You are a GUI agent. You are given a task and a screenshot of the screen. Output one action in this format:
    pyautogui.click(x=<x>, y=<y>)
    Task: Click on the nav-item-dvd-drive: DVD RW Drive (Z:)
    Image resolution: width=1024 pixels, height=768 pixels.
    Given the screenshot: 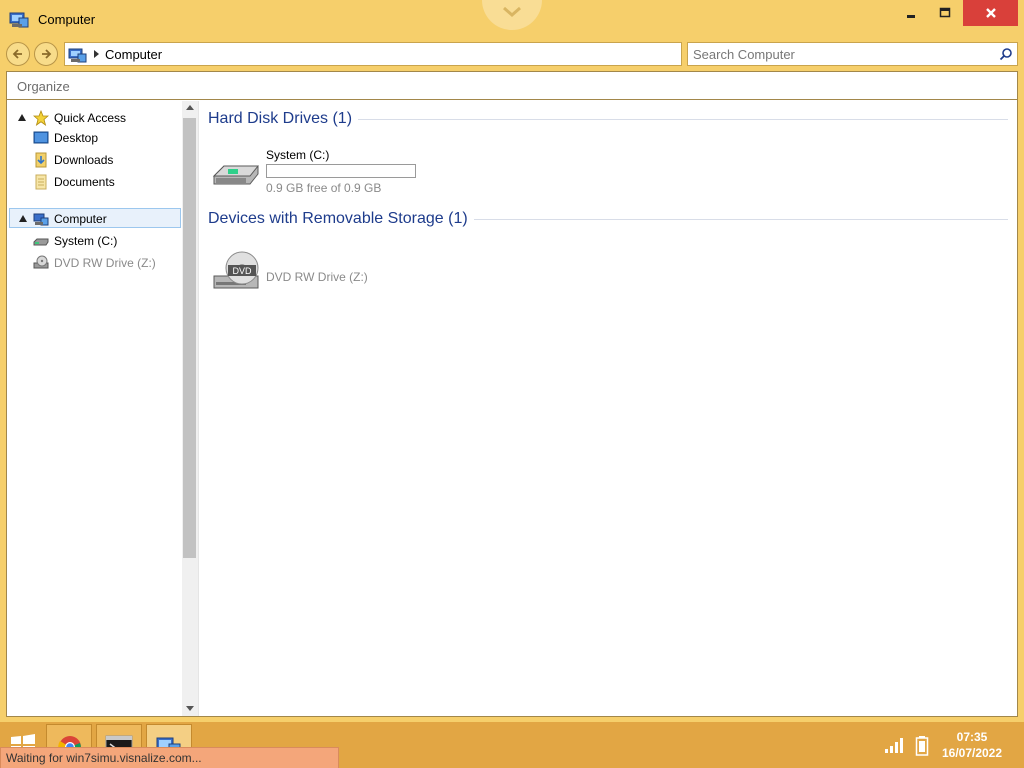 What is the action you would take?
    pyautogui.click(x=95, y=263)
    